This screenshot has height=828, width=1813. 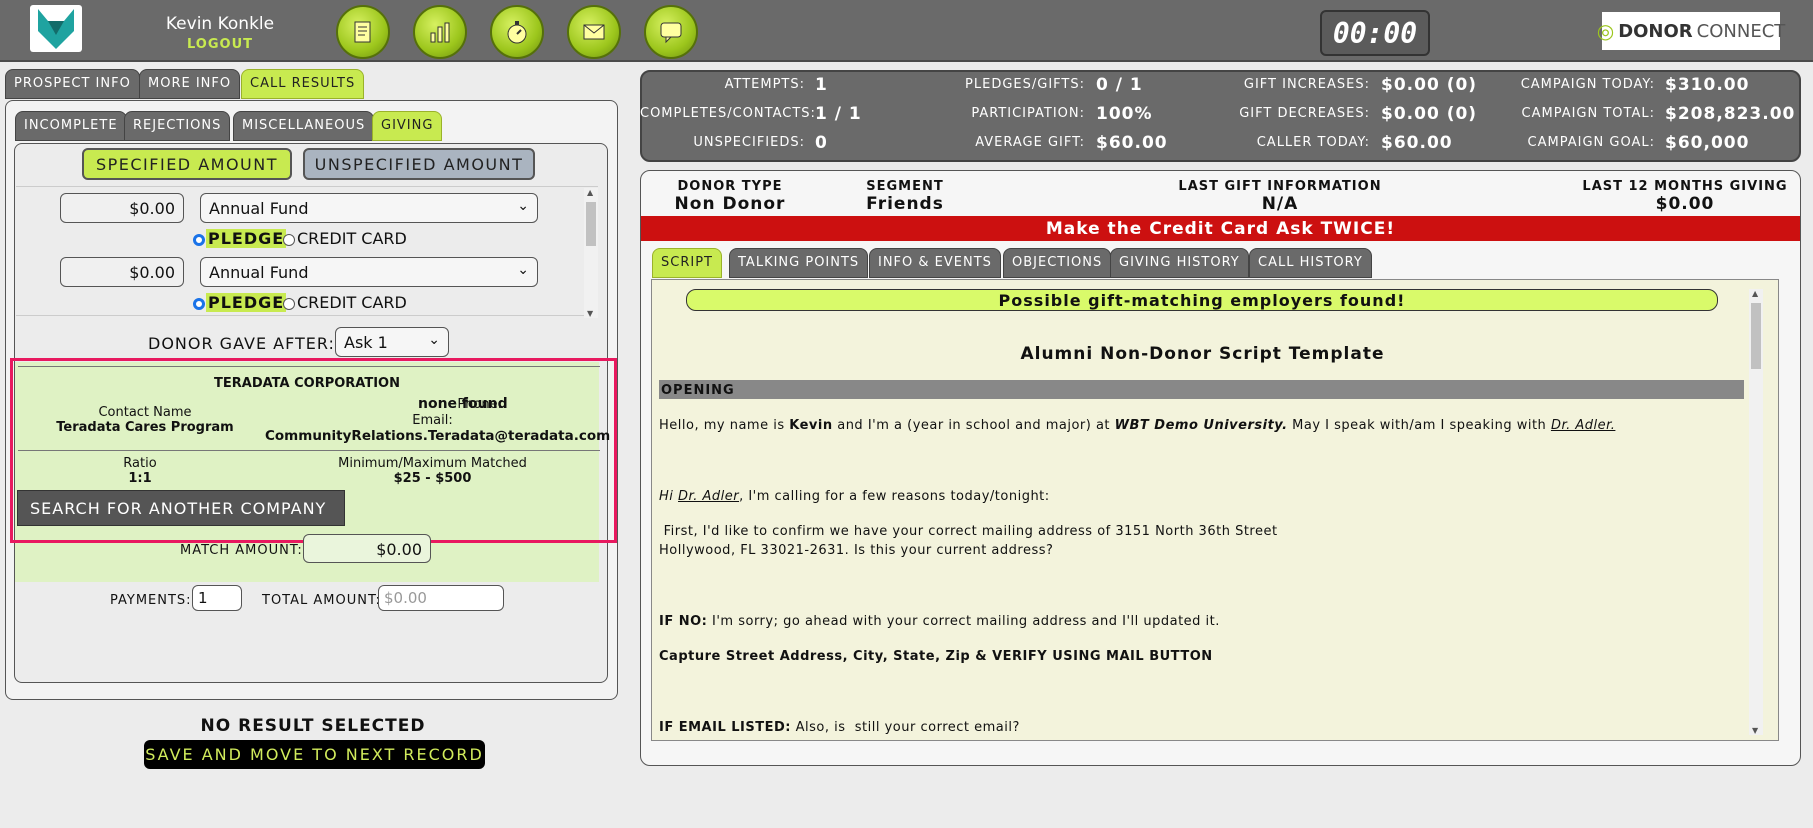 I want to click on tab-objections: OBJECTIONS, so click(x=1057, y=263).